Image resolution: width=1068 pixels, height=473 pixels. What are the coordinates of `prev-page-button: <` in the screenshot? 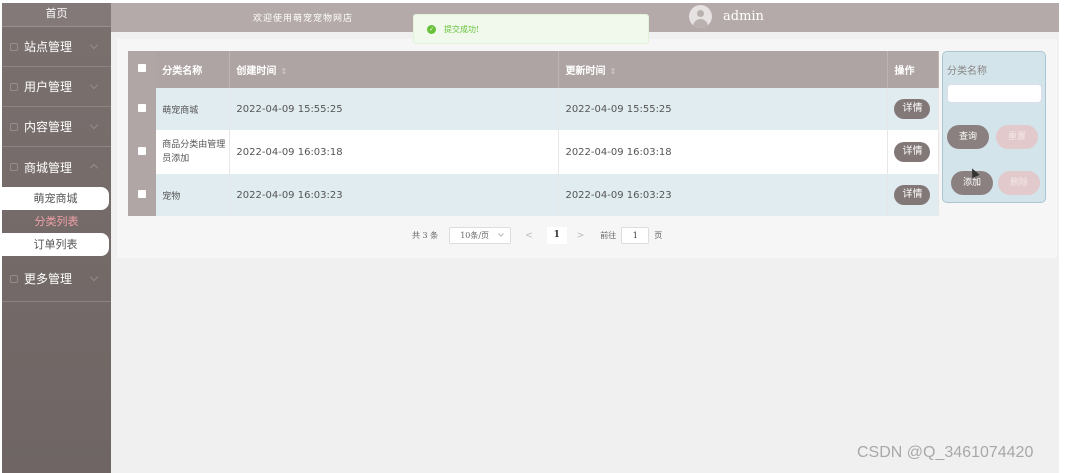 It's located at (529, 236).